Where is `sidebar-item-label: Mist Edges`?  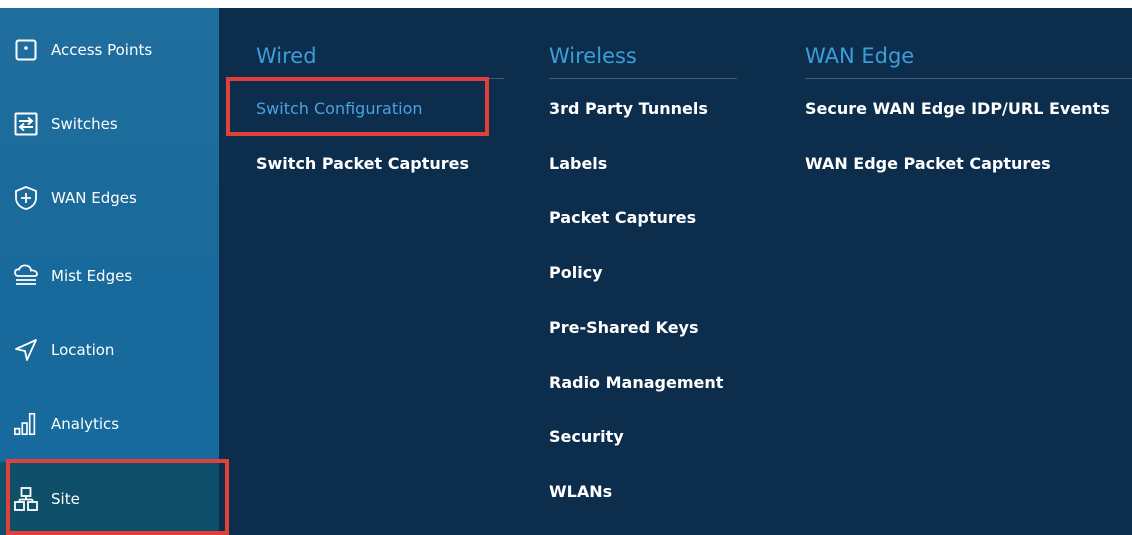 sidebar-item-label: Mist Edges is located at coordinates (92, 276).